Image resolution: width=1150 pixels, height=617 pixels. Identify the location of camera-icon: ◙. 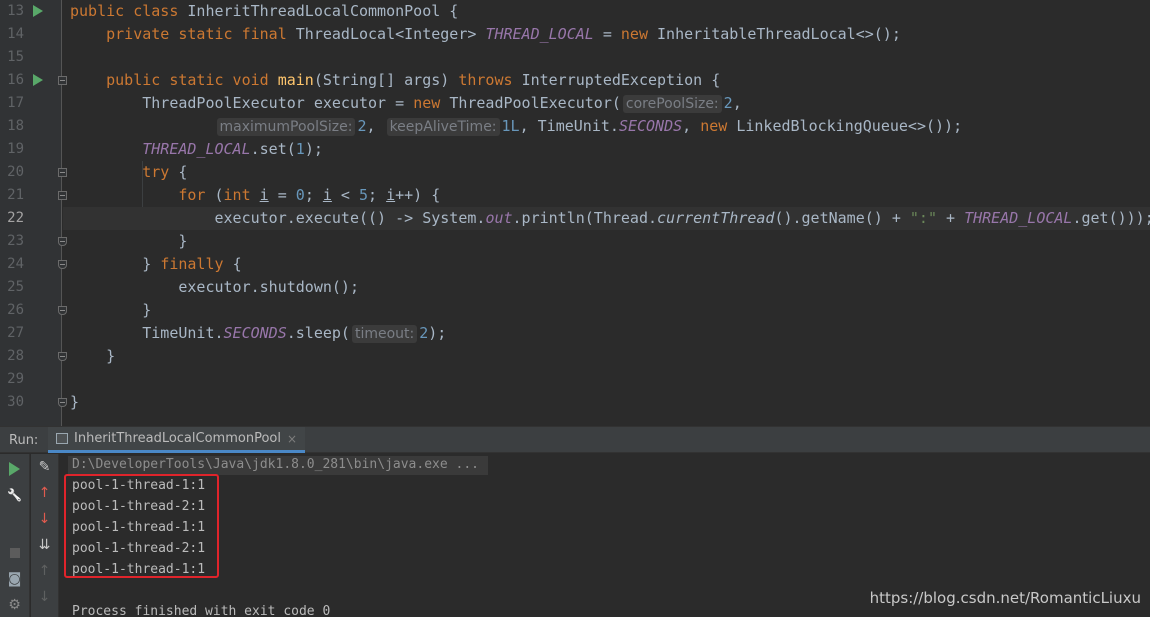
(14, 579).